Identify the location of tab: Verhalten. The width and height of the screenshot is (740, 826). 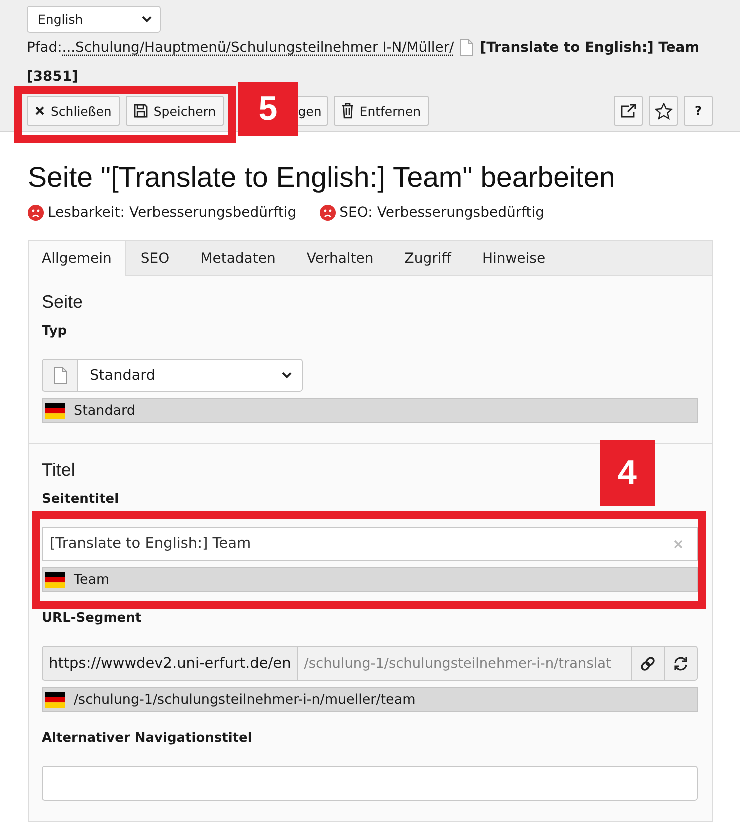
(341, 258).